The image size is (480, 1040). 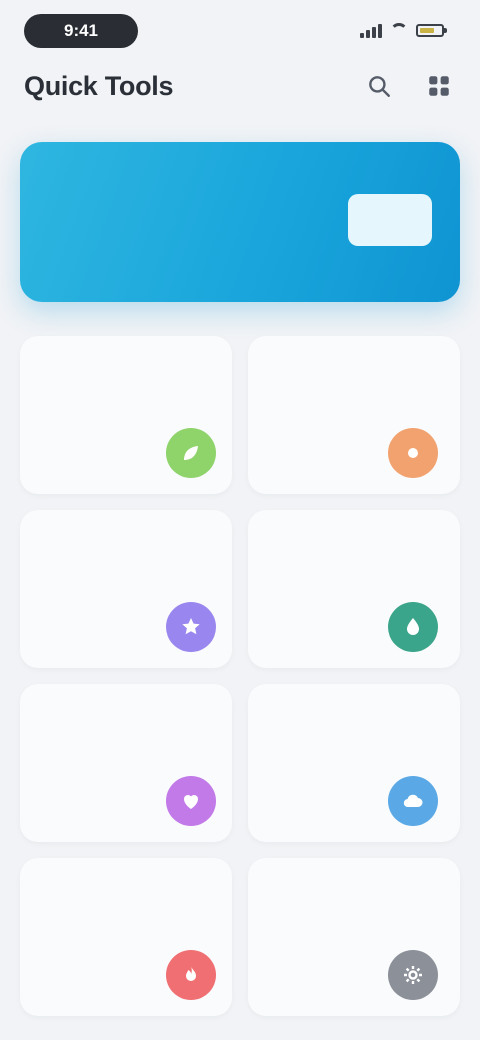 I want to click on menu-button, so click(x=439, y=86).